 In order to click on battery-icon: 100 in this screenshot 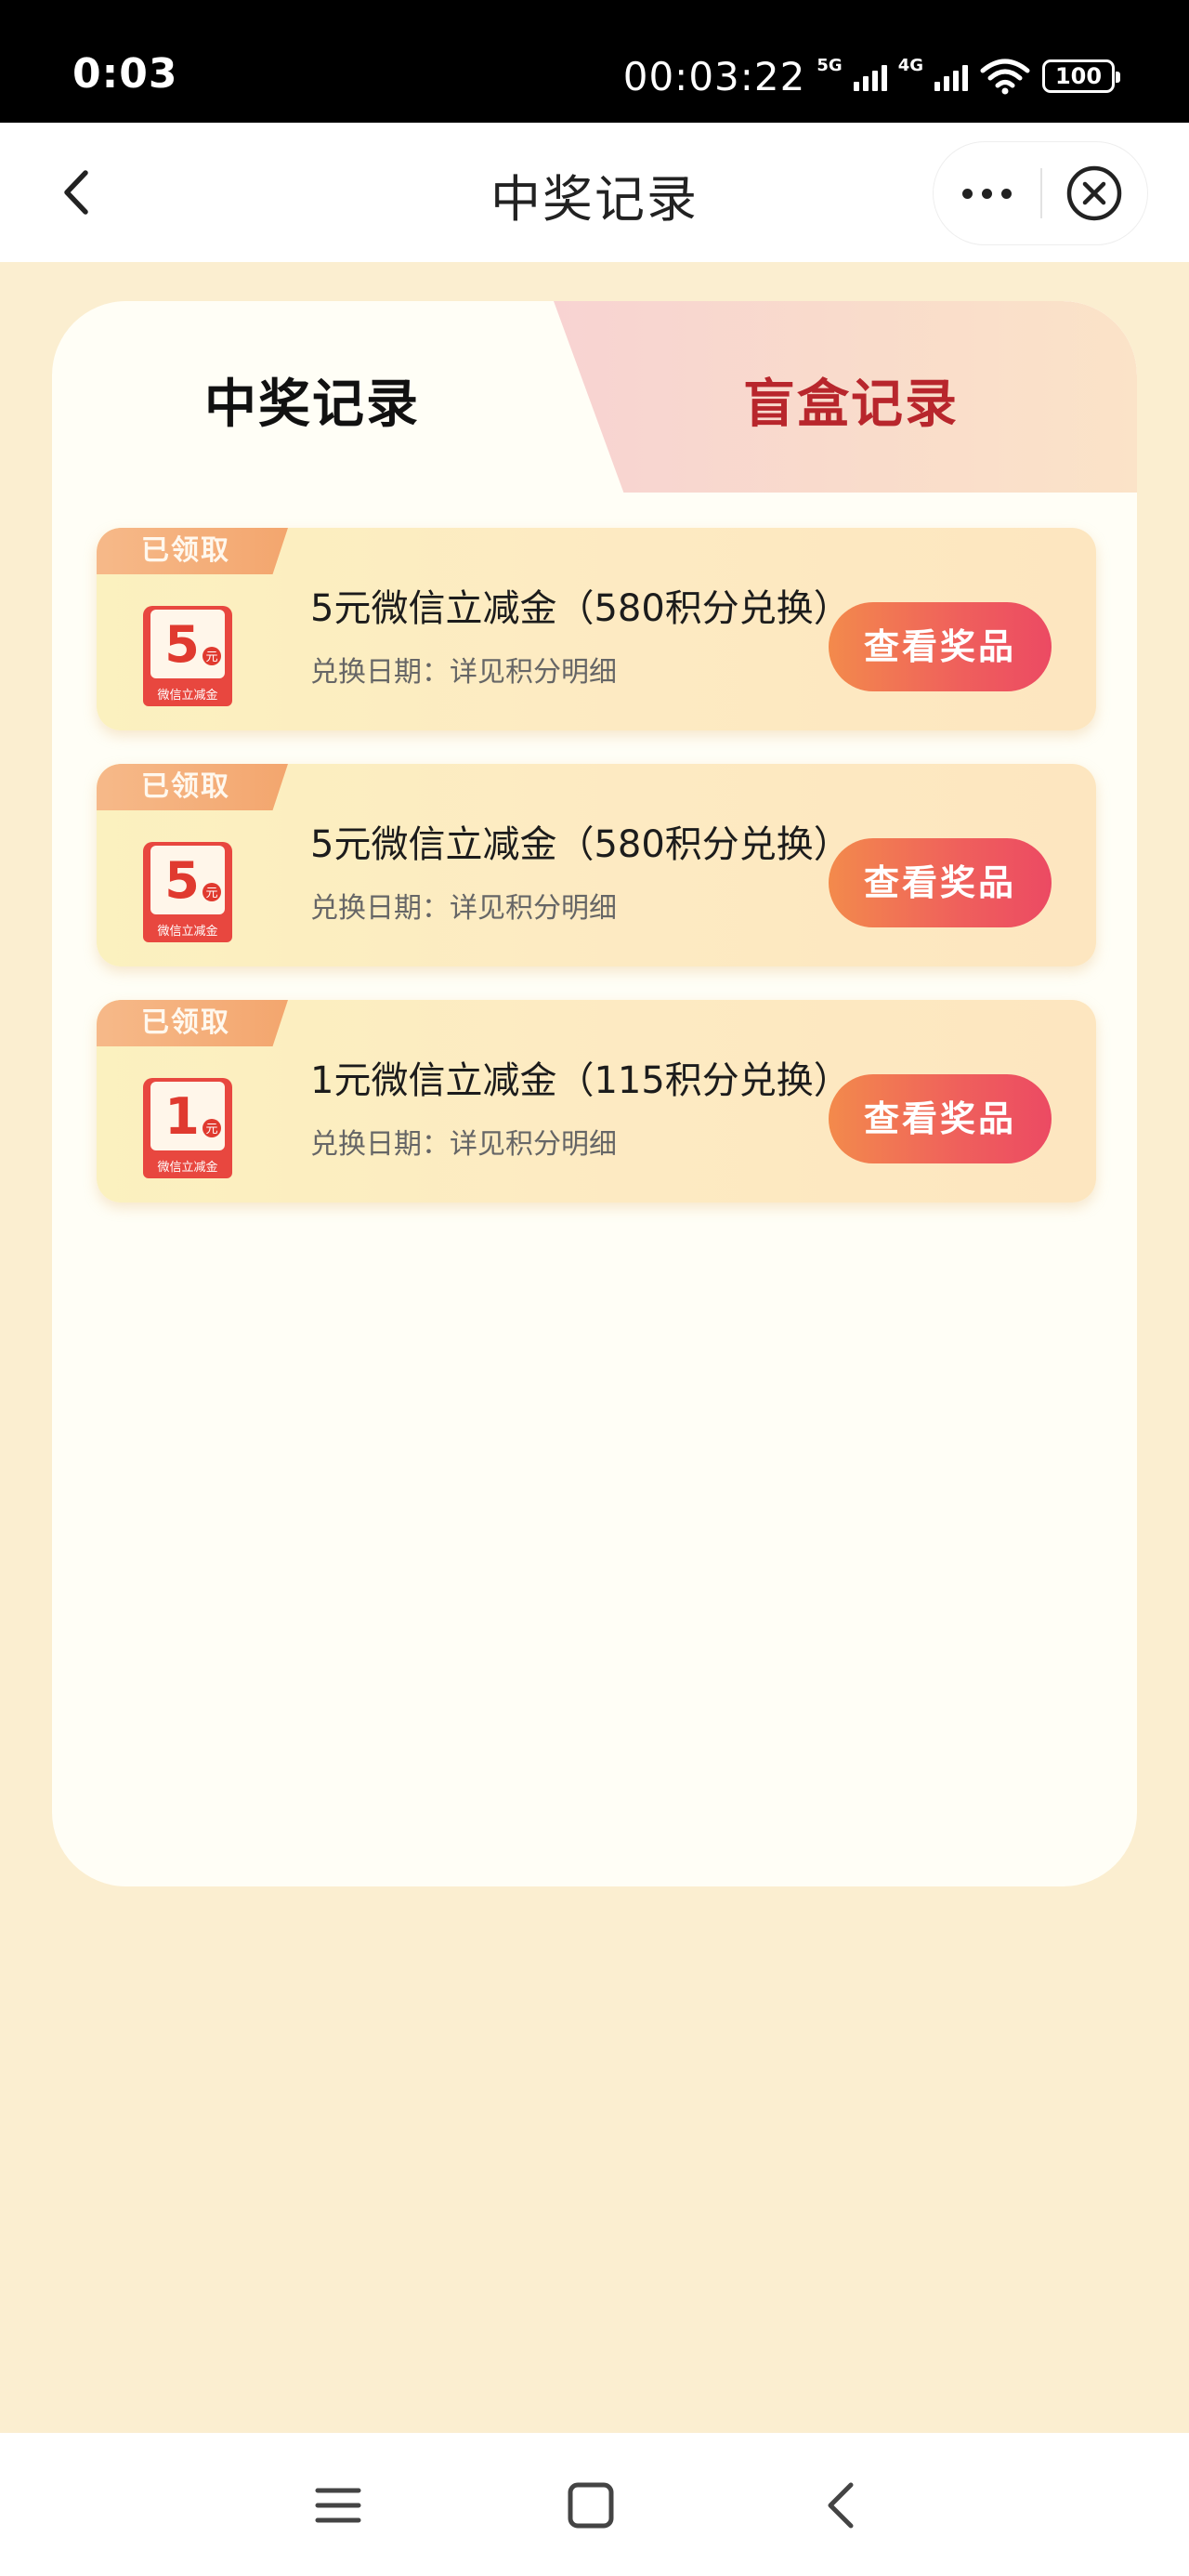, I will do `click(1081, 76)`.